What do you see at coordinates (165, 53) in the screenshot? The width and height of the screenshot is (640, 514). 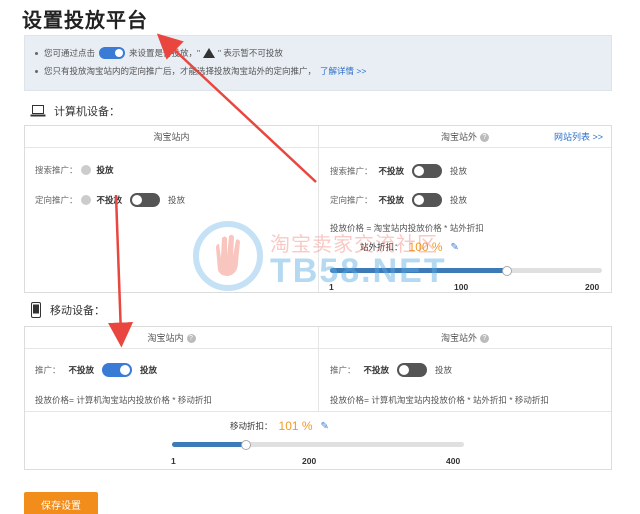 I see `notice-text: 来设置是否投放，"` at bounding box center [165, 53].